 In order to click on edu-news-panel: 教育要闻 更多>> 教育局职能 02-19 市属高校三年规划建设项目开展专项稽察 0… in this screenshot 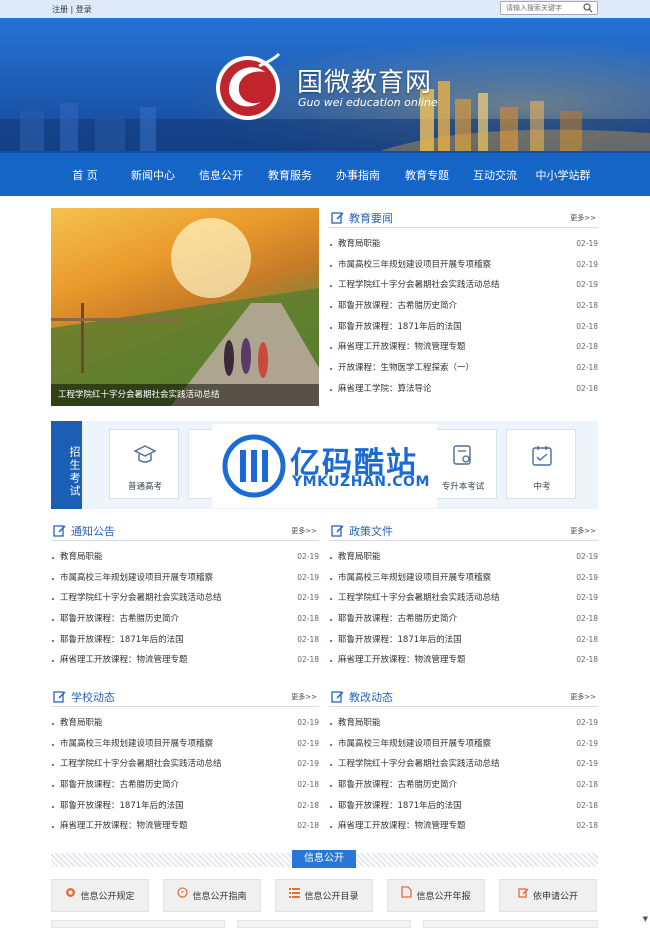, I will do `click(463, 304)`.